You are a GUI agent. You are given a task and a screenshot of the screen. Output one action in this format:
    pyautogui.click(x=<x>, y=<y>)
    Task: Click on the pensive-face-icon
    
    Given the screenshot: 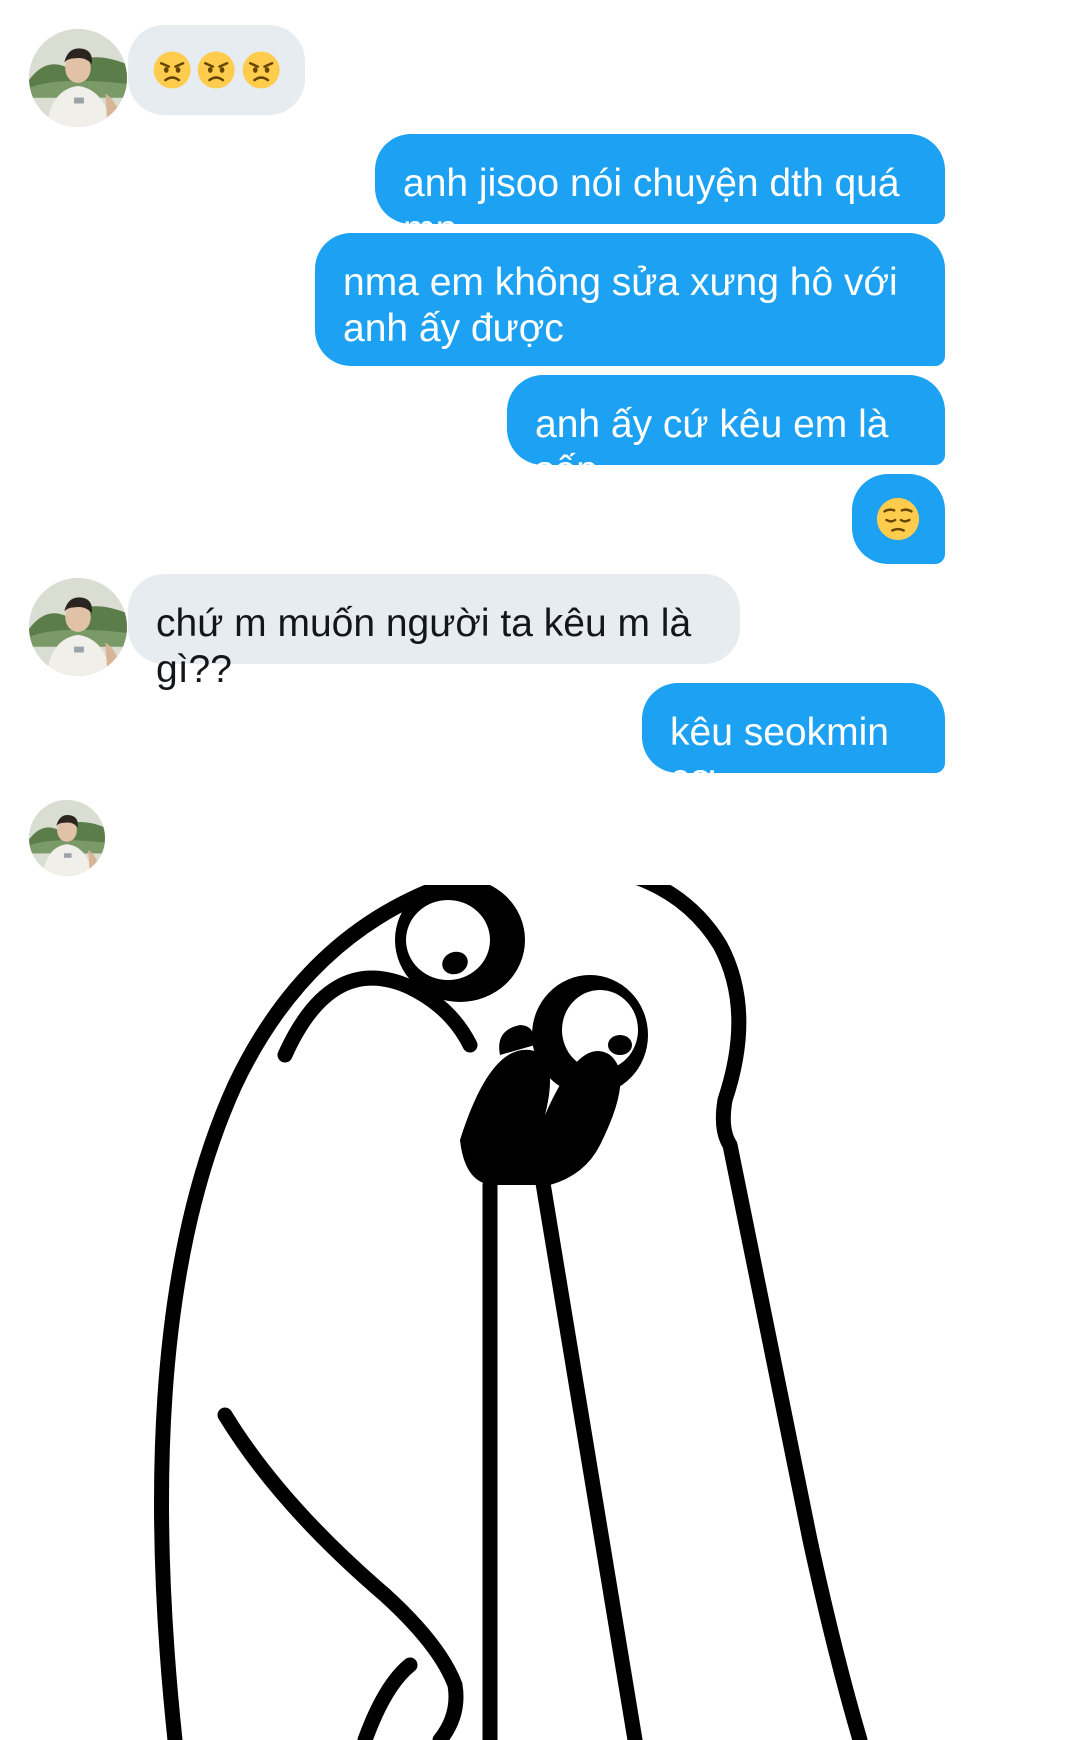 What is the action you would take?
    pyautogui.click(x=898, y=519)
    